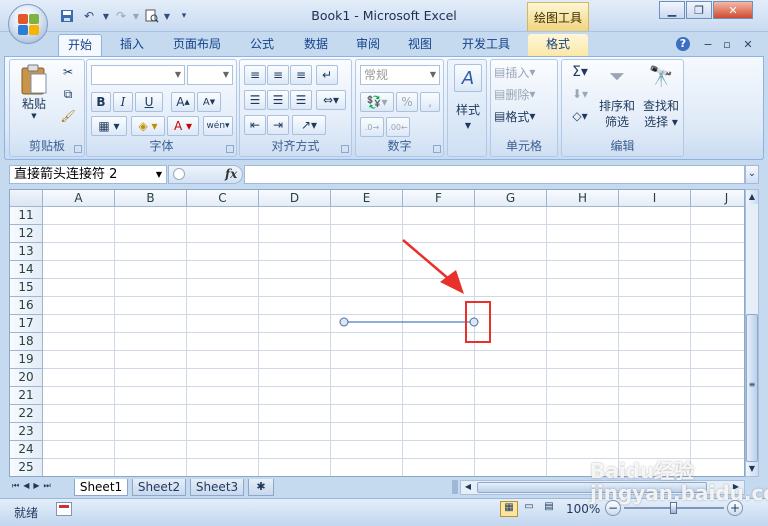  I want to click on page-layout-view-icon: ▭, so click(529, 509).